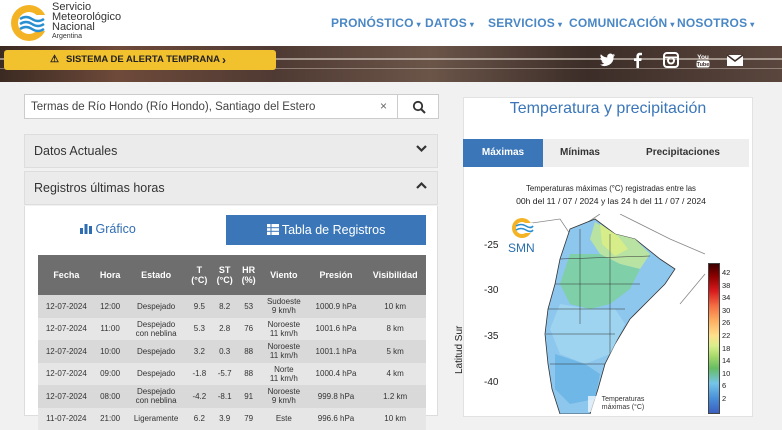  Describe the element at coordinates (110, 396) in the screenshot. I see `table-cell: 08:00` at that location.